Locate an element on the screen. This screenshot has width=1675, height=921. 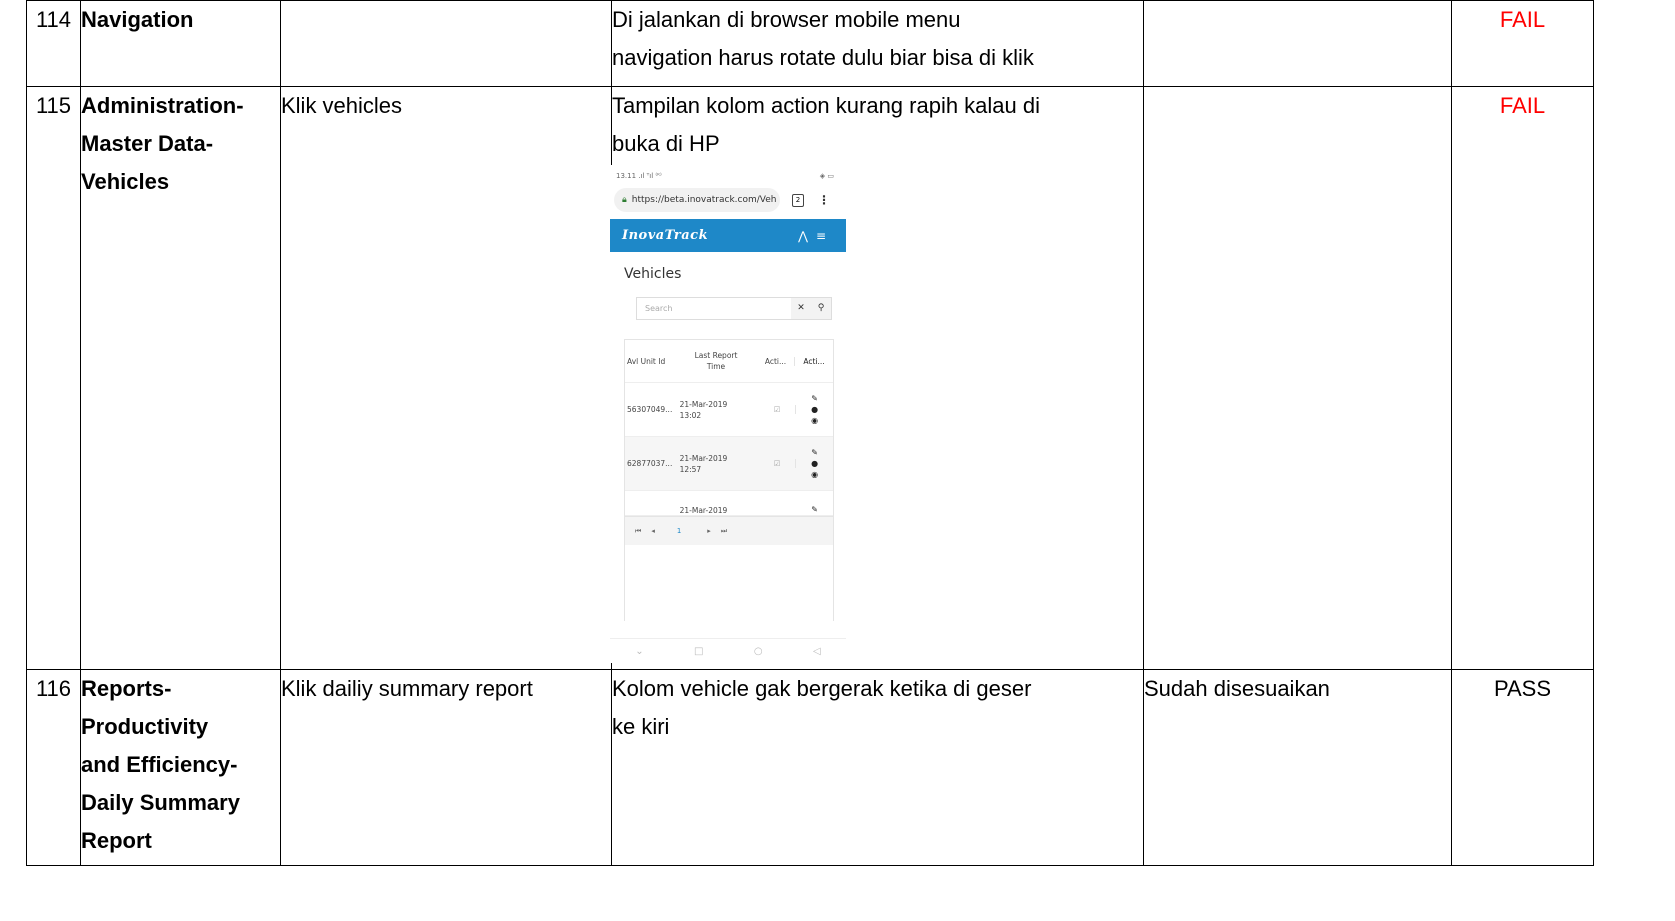
back-icon: ◁ is located at coordinates (817, 651).